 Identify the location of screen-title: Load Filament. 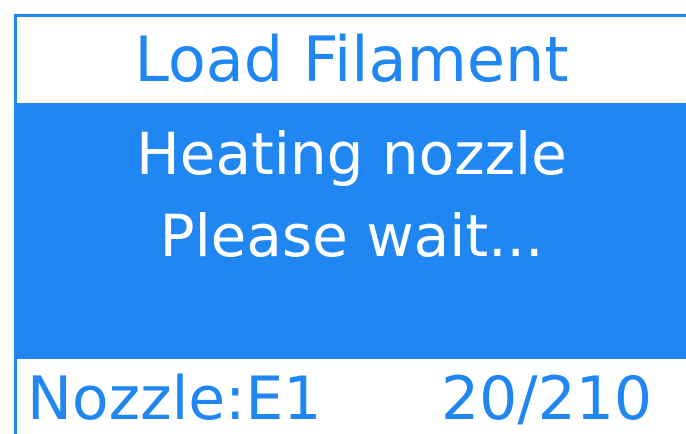
(351, 59).